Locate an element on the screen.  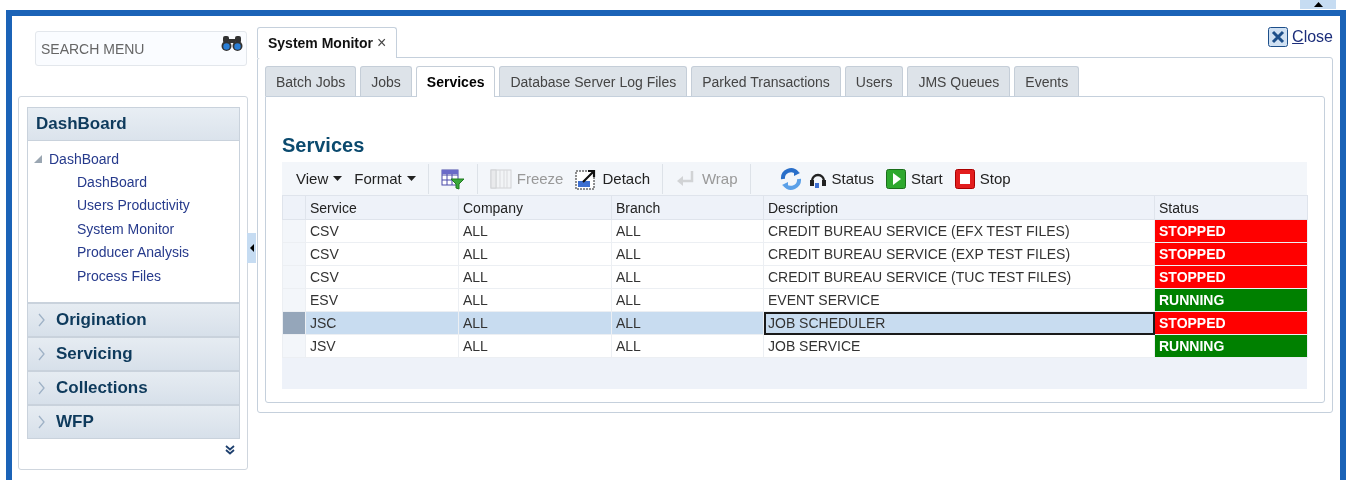
tab: Database Server Log Files is located at coordinates (593, 81).